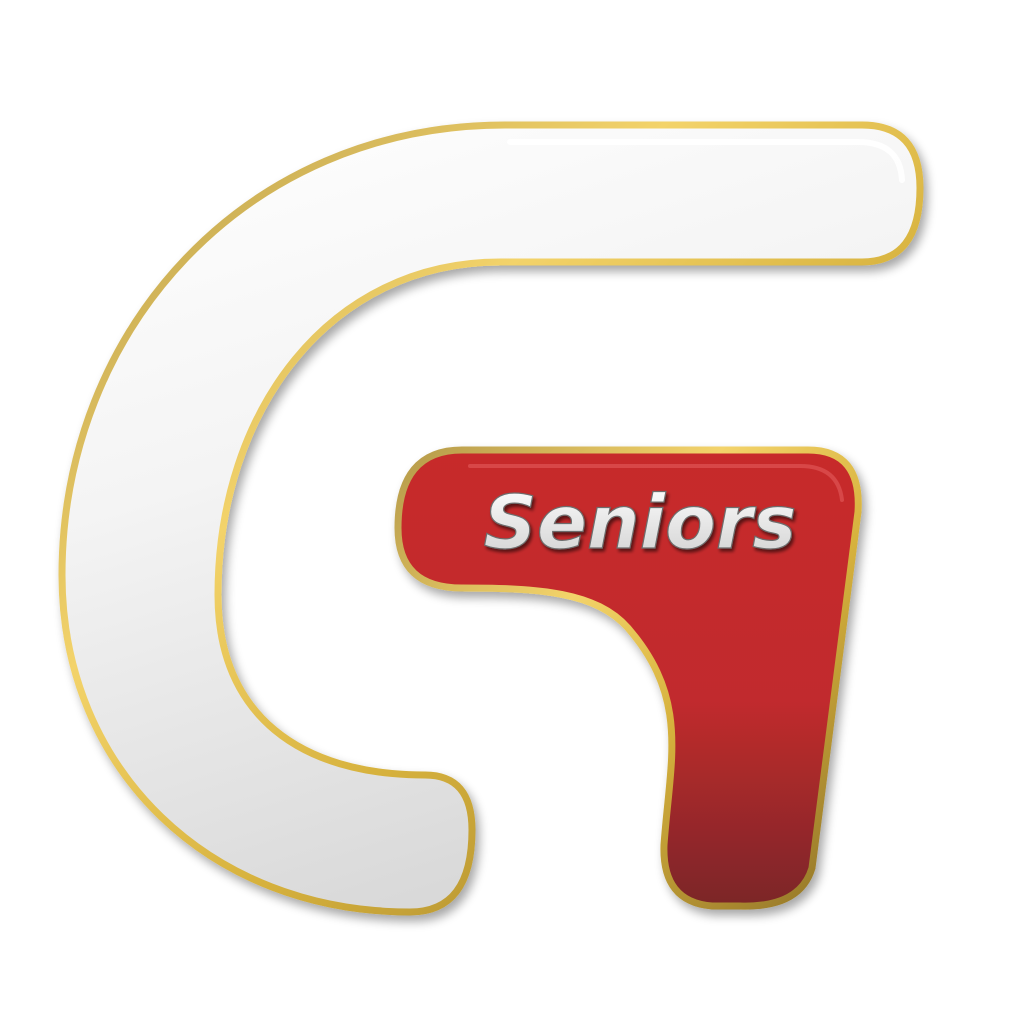 The width and height of the screenshot is (1020, 1020). I want to click on wordmark-text: Seniors, so click(640, 523).